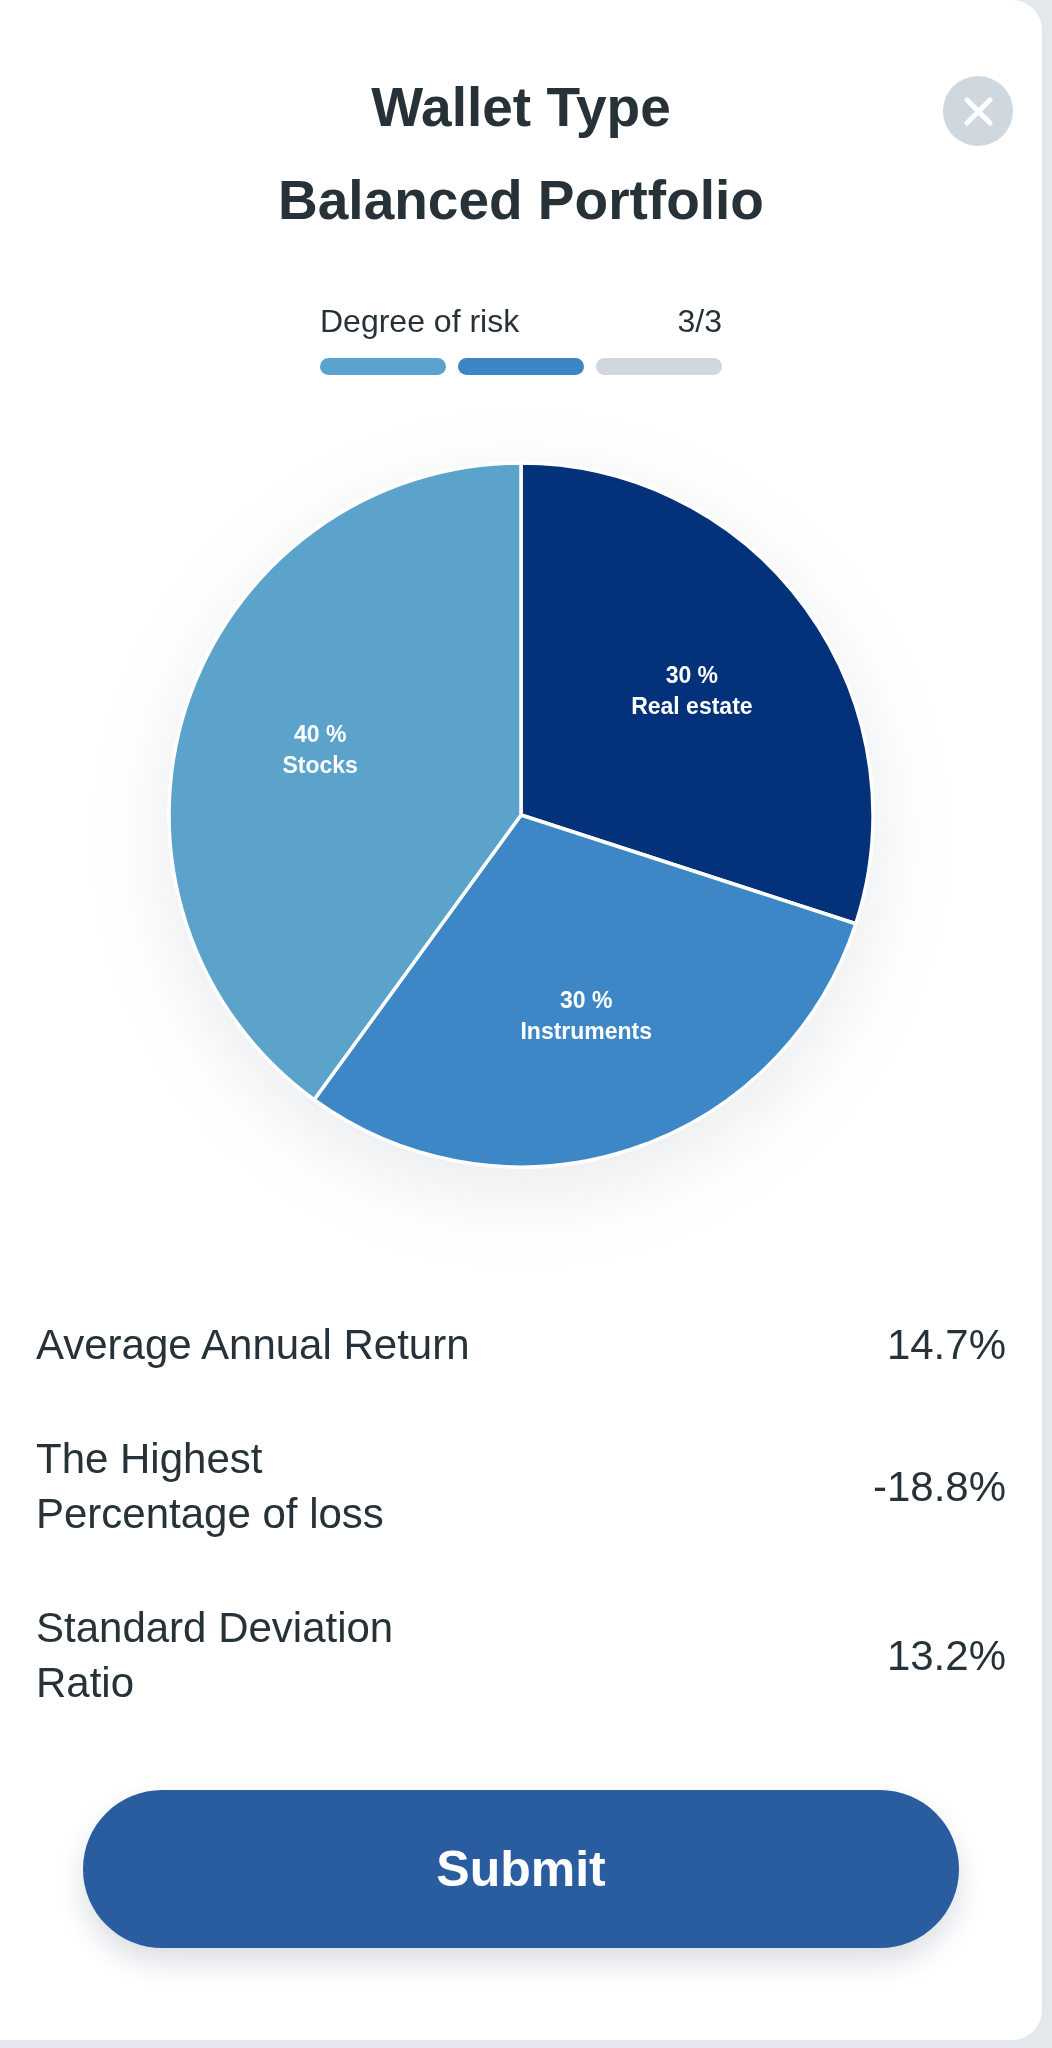  What do you see at coordinates (420, 321) in the screenshot?
I see `risk-label: Degree of risk` at bounding box center [420, 321].